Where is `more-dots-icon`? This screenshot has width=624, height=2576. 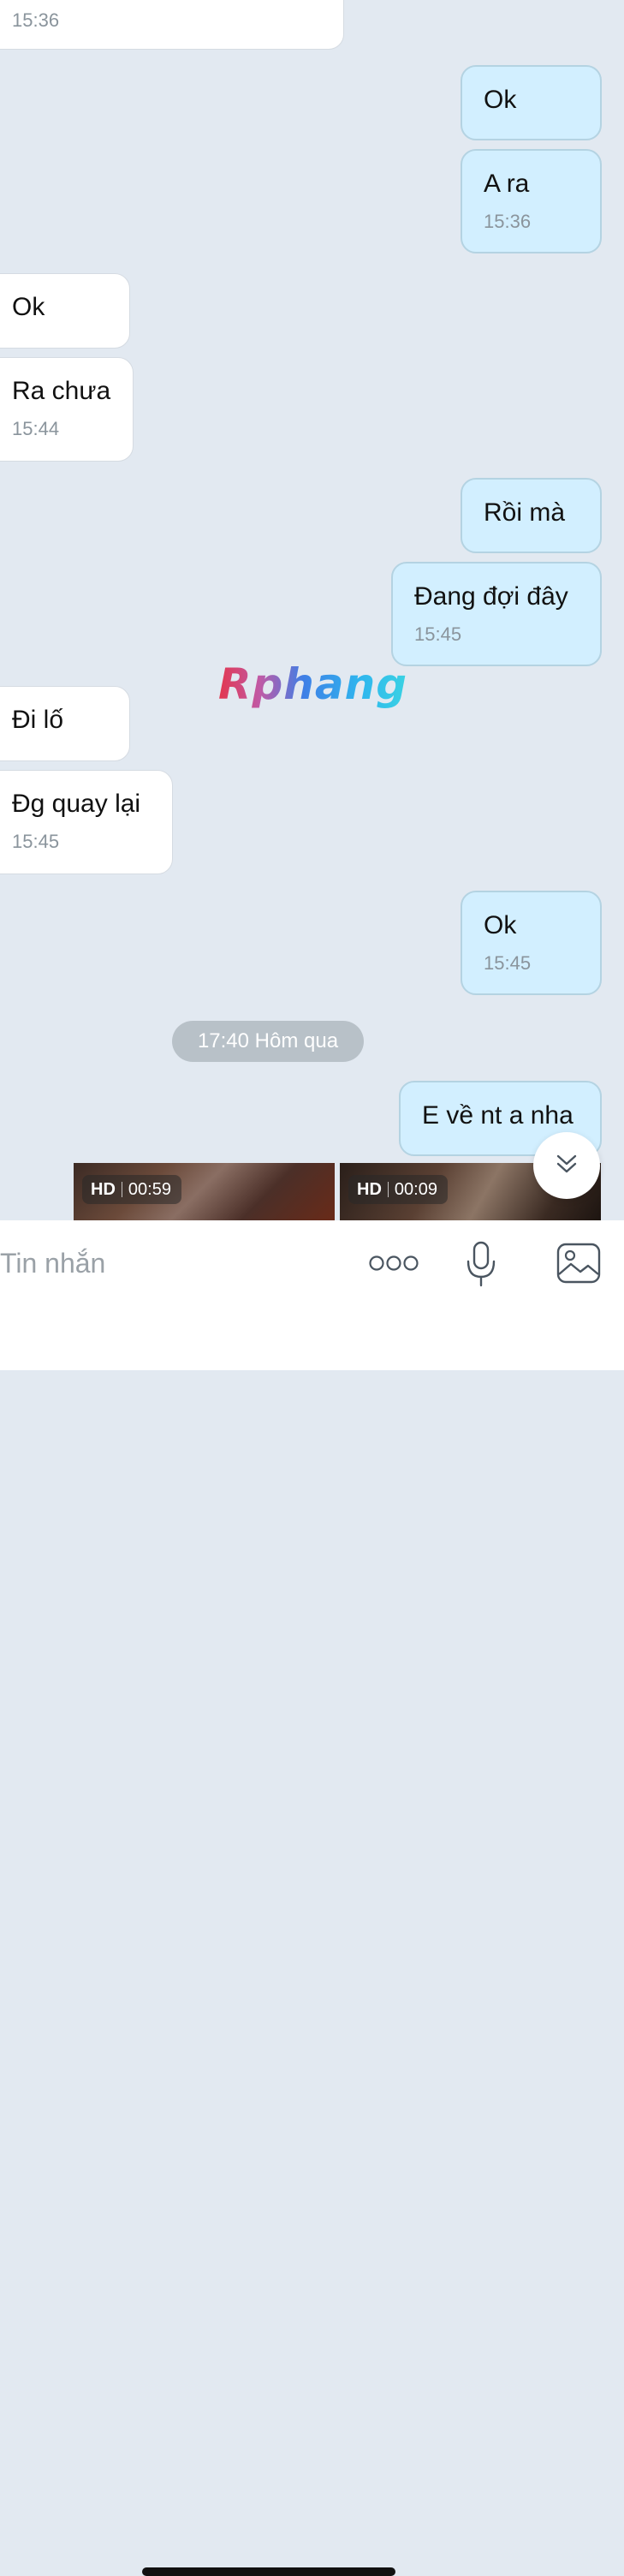 more-dots-icon is located at coordinates (393, 1263).